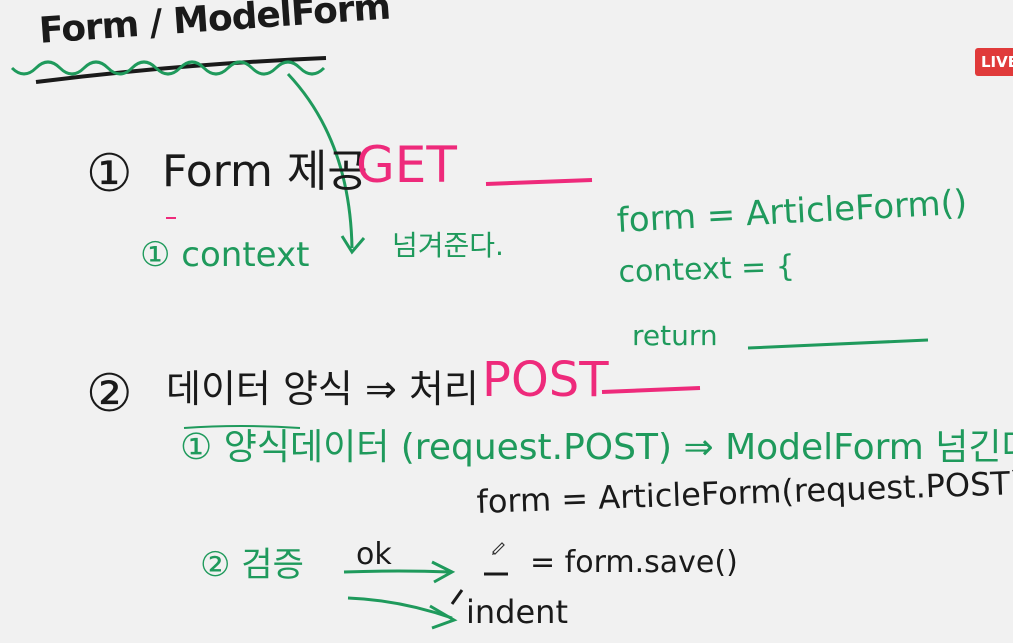 This screenshot has height=643, width=1013. Describe the element at coordinates (406, 165) in the screenshot. I see `section1-method: GET` at that location.